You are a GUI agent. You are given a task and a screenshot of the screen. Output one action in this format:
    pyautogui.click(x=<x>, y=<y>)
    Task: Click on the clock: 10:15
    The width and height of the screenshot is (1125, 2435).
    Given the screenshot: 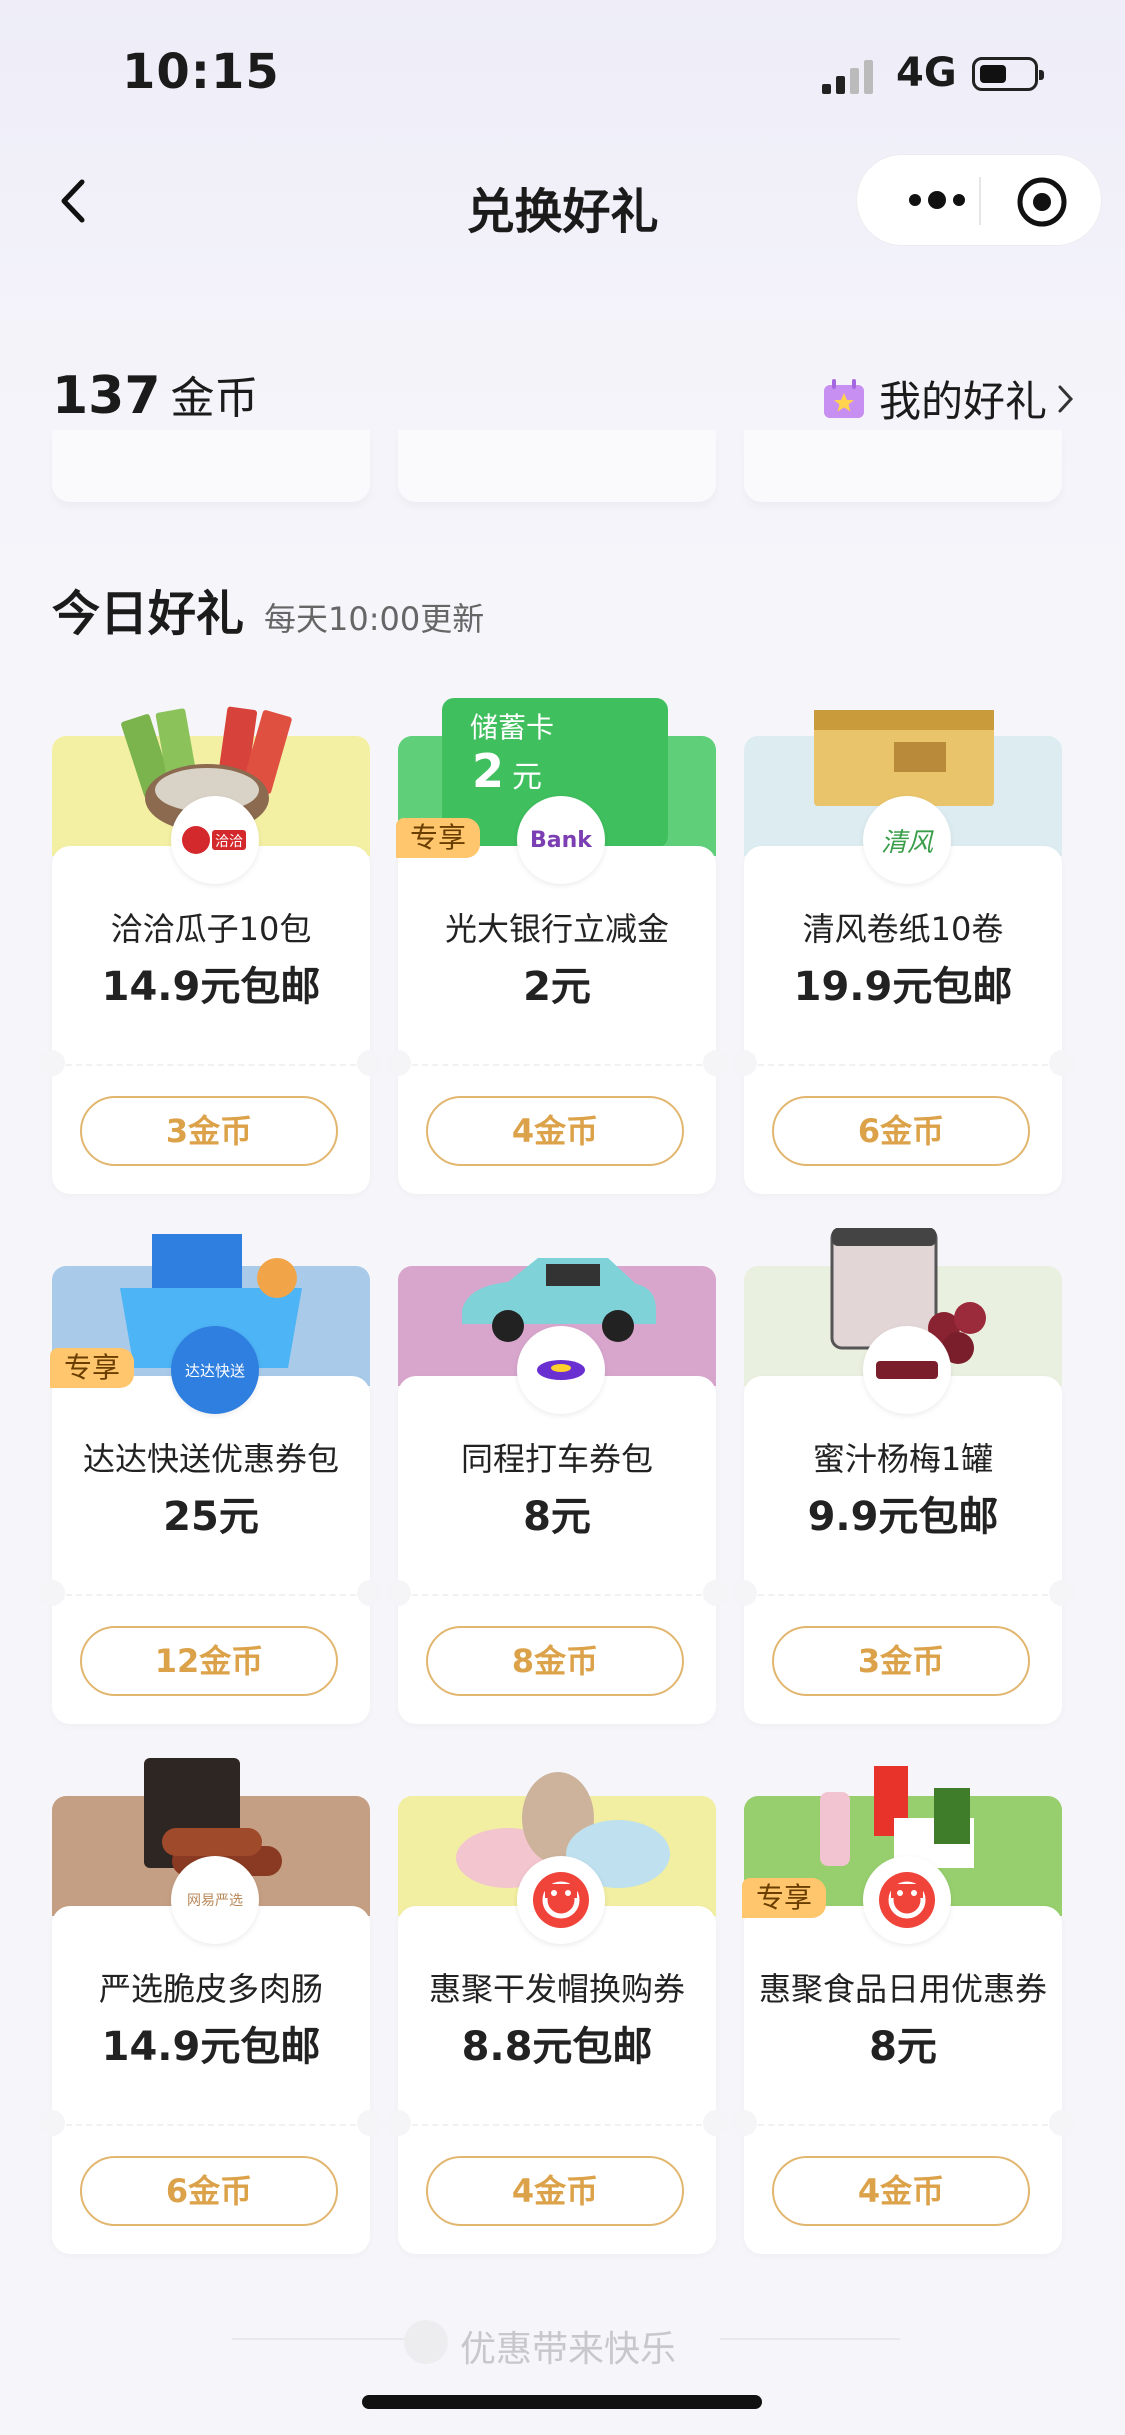 What is the action you would take?
    pyautogui.click(x=201, y=72)
    